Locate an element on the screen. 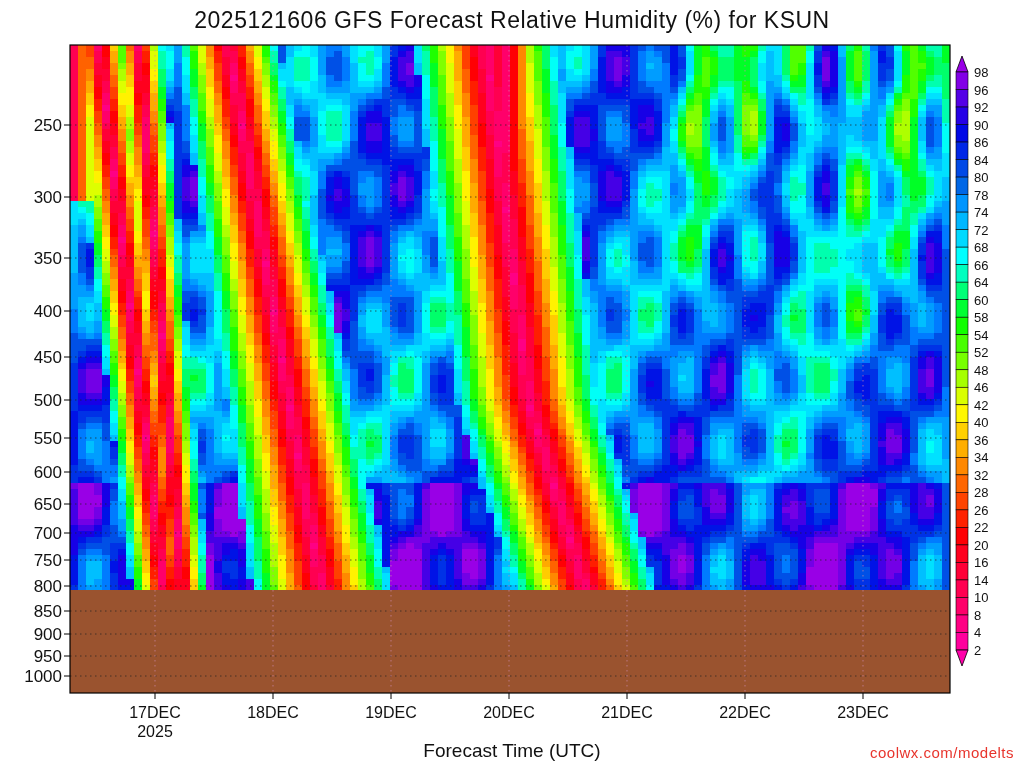 This screenshot has width=1024, height=768. x-tick-label: 23DEC is located at coordinates (863, 712).